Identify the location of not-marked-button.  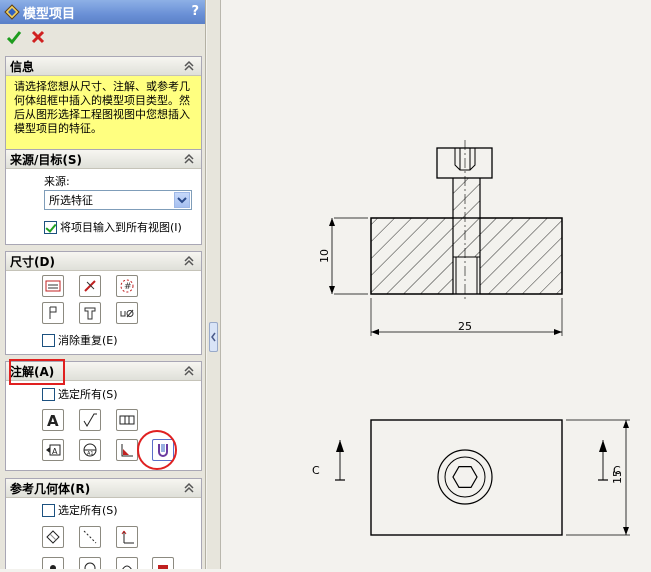
(90, 286).